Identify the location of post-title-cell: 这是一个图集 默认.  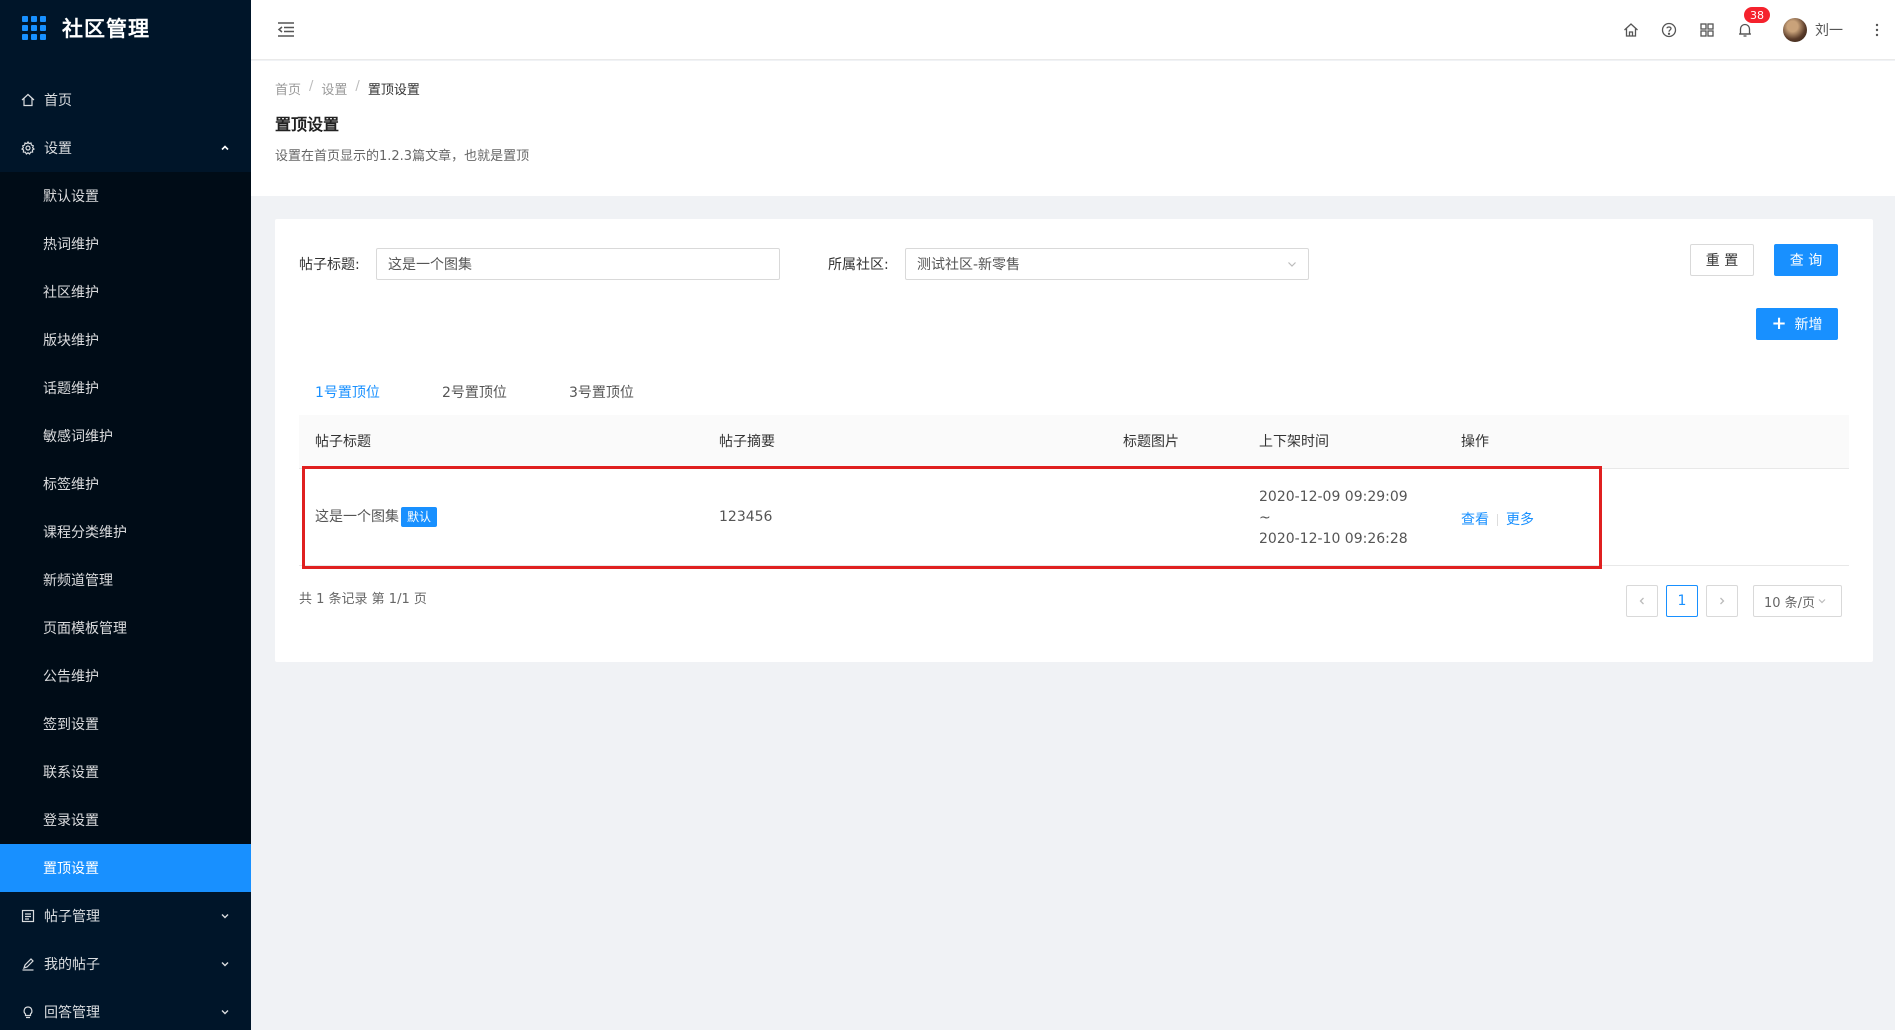
(376, 516).